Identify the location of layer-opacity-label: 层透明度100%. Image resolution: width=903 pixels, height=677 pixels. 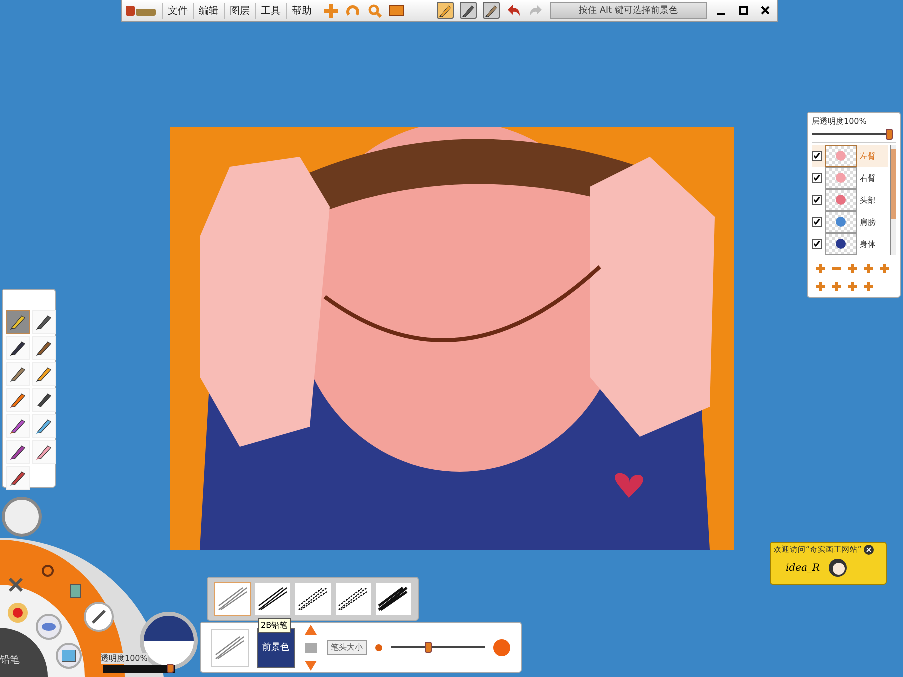
(840, 121).